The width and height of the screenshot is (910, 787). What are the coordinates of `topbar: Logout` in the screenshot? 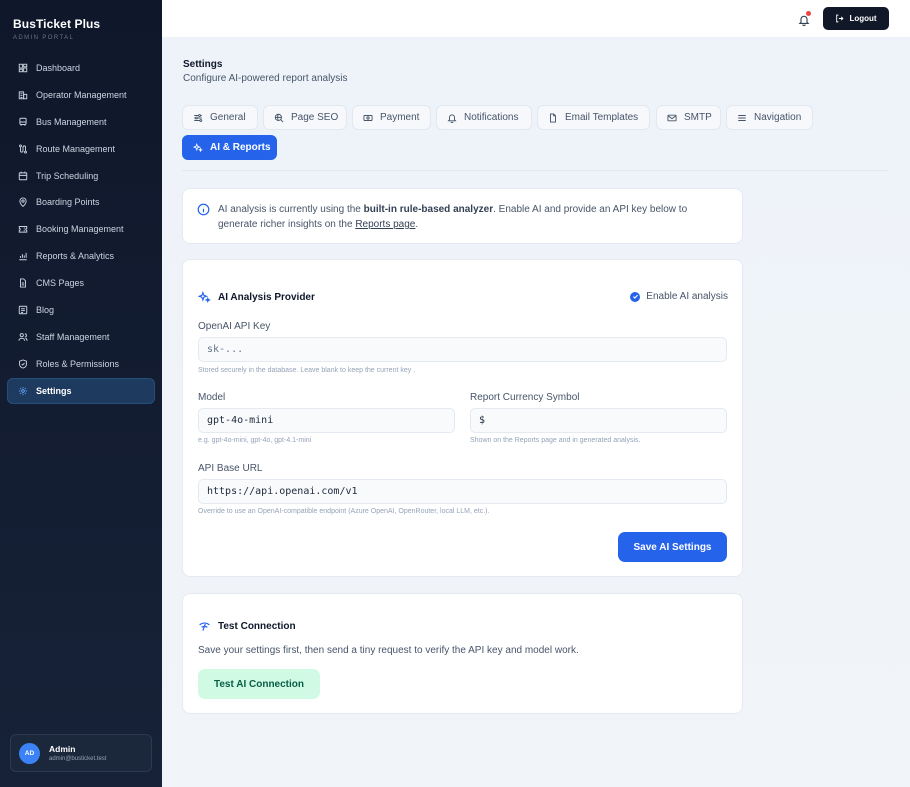 It's located at (536, 19).